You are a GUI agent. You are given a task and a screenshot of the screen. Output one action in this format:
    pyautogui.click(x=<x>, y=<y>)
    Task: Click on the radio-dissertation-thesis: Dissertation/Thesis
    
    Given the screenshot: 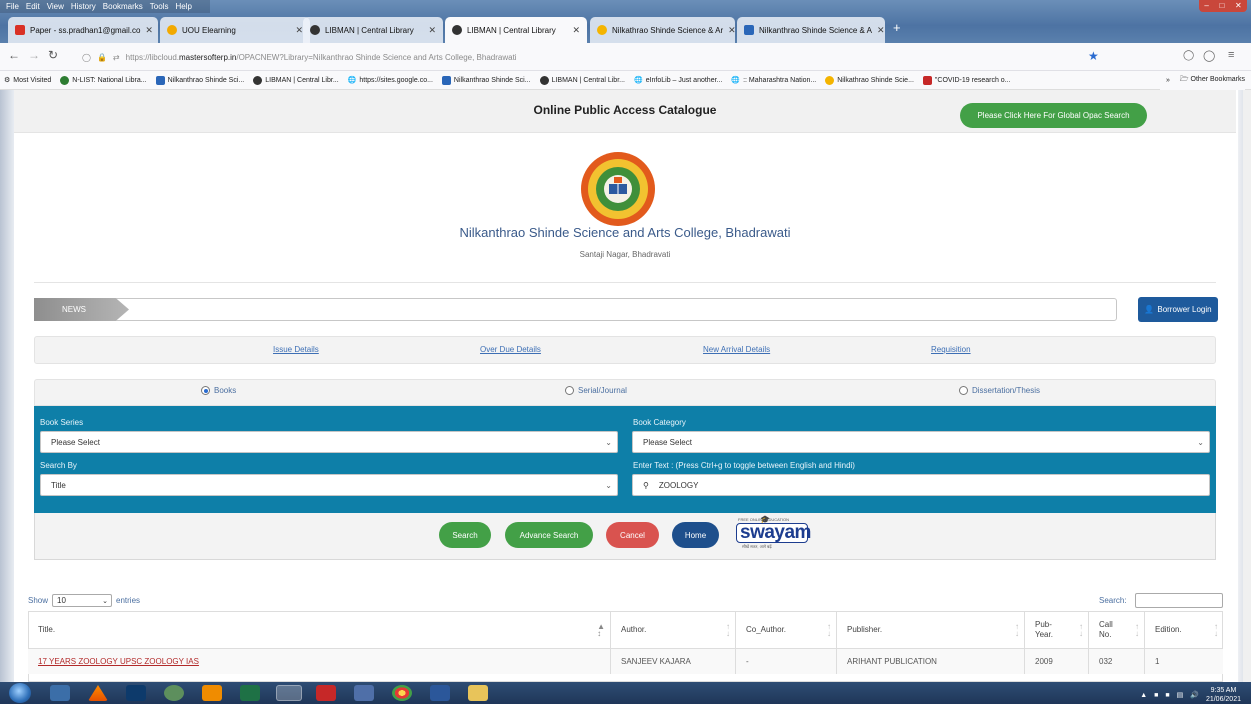 What is the action you would take?
    pyautogui.click(x=999, y=390)
    